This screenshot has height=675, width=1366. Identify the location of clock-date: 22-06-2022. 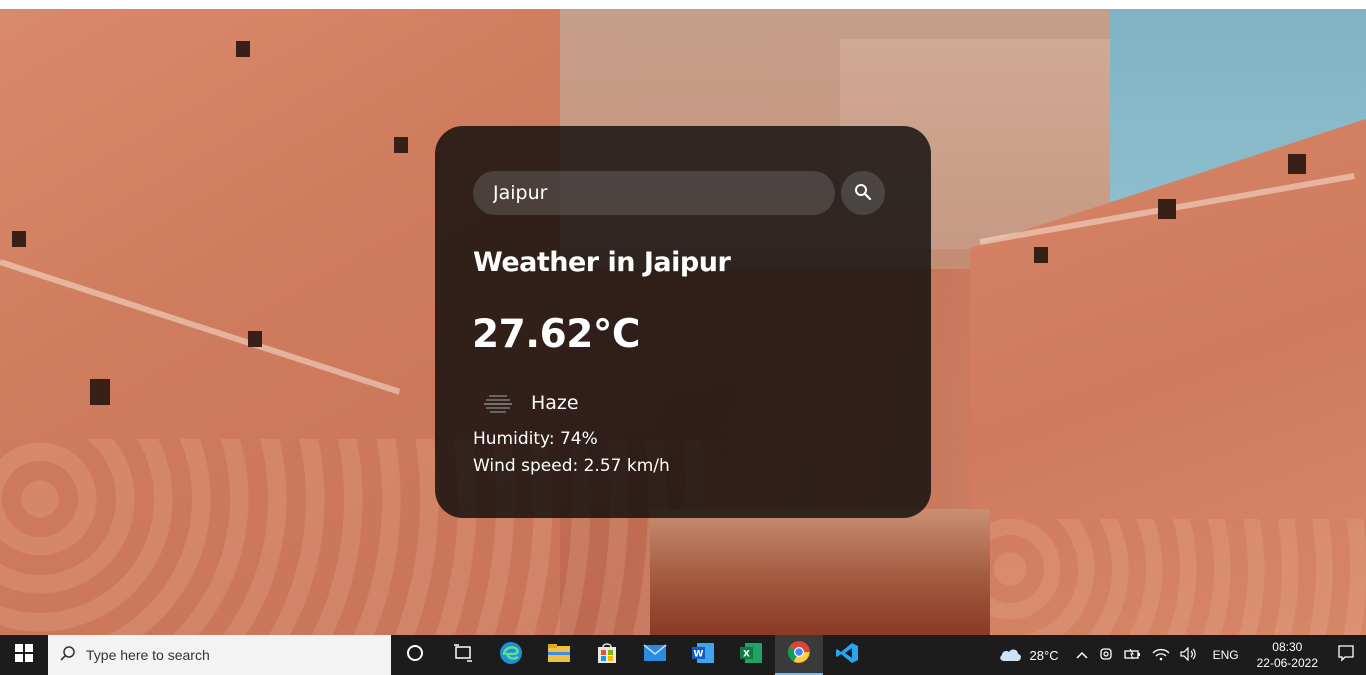
(1287, 663).